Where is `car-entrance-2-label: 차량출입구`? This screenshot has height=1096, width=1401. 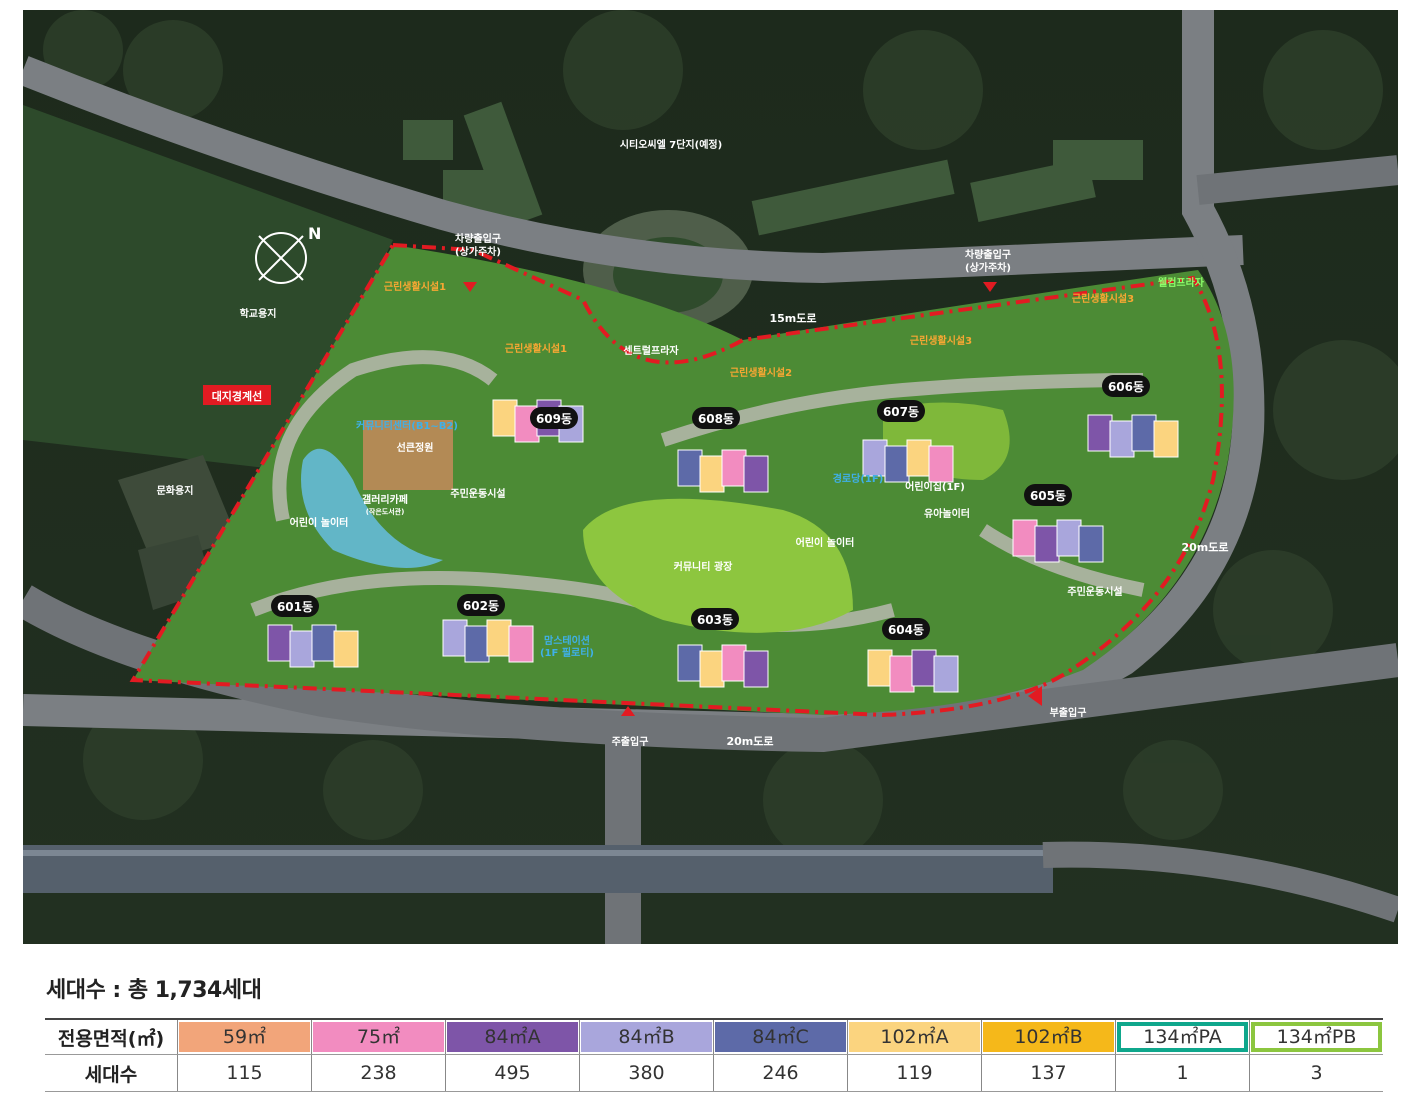 car-entrance-2-label: 차량출입구 is located at coordinates (988, 254).